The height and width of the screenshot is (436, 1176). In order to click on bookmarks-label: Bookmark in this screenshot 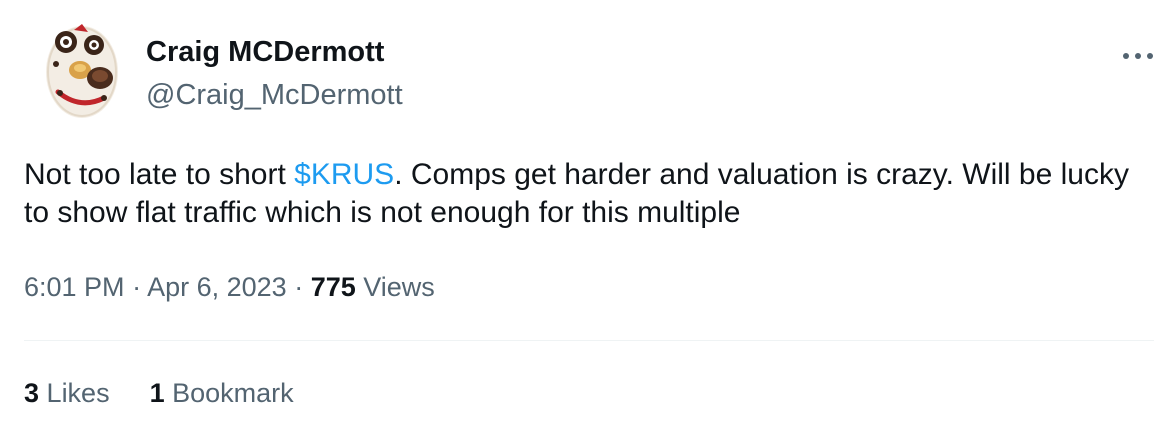, I will do `click(233, 393)`.